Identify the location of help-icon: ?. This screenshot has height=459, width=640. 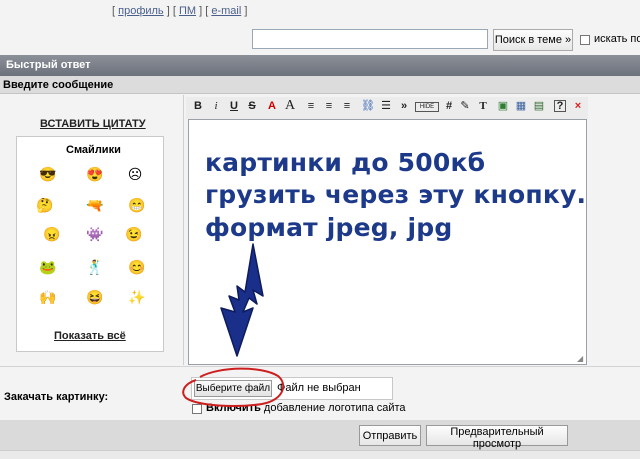
(560, 106).